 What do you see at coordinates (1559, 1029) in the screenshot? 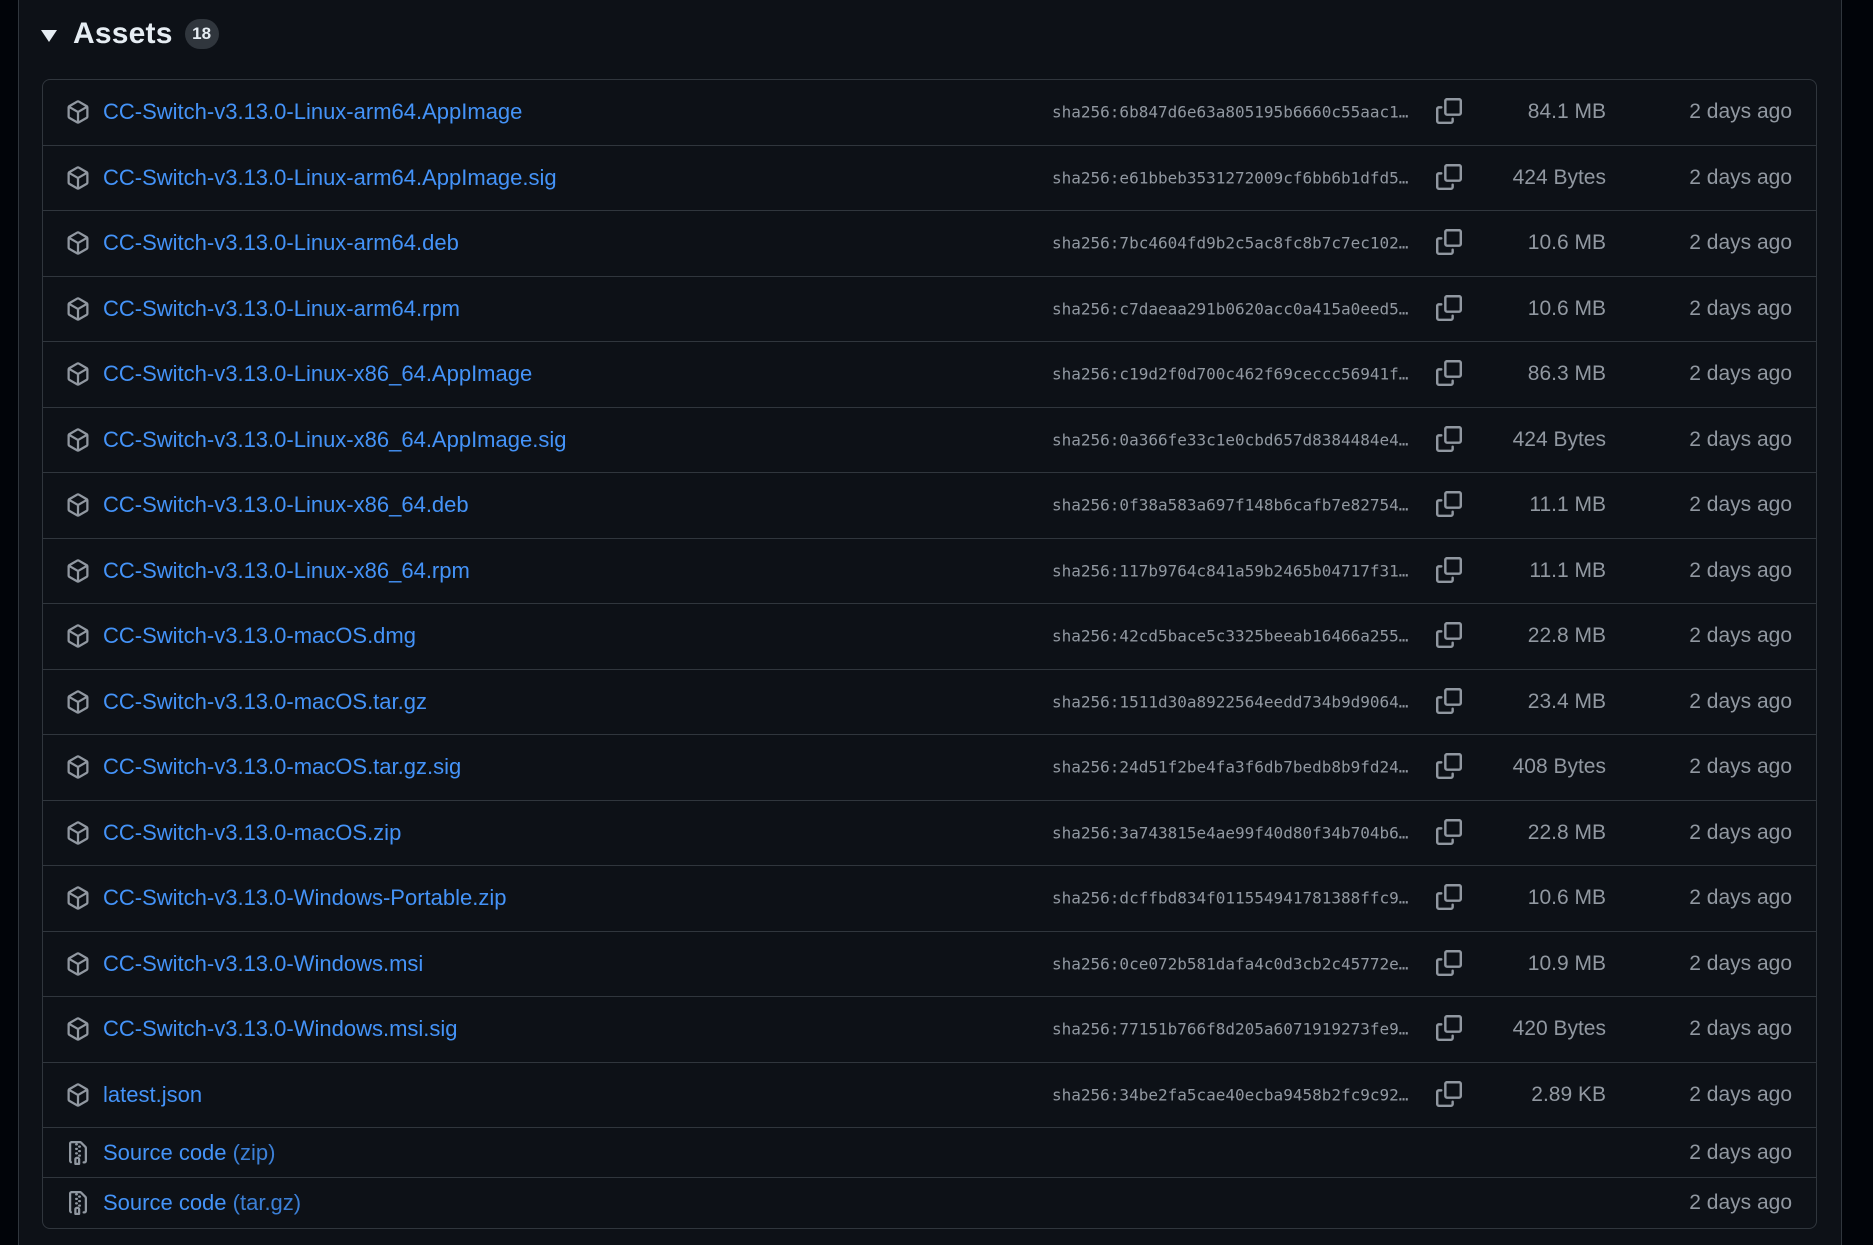
I see `asset-size: 420 Bytes` at bounding box center [1559, 1029].